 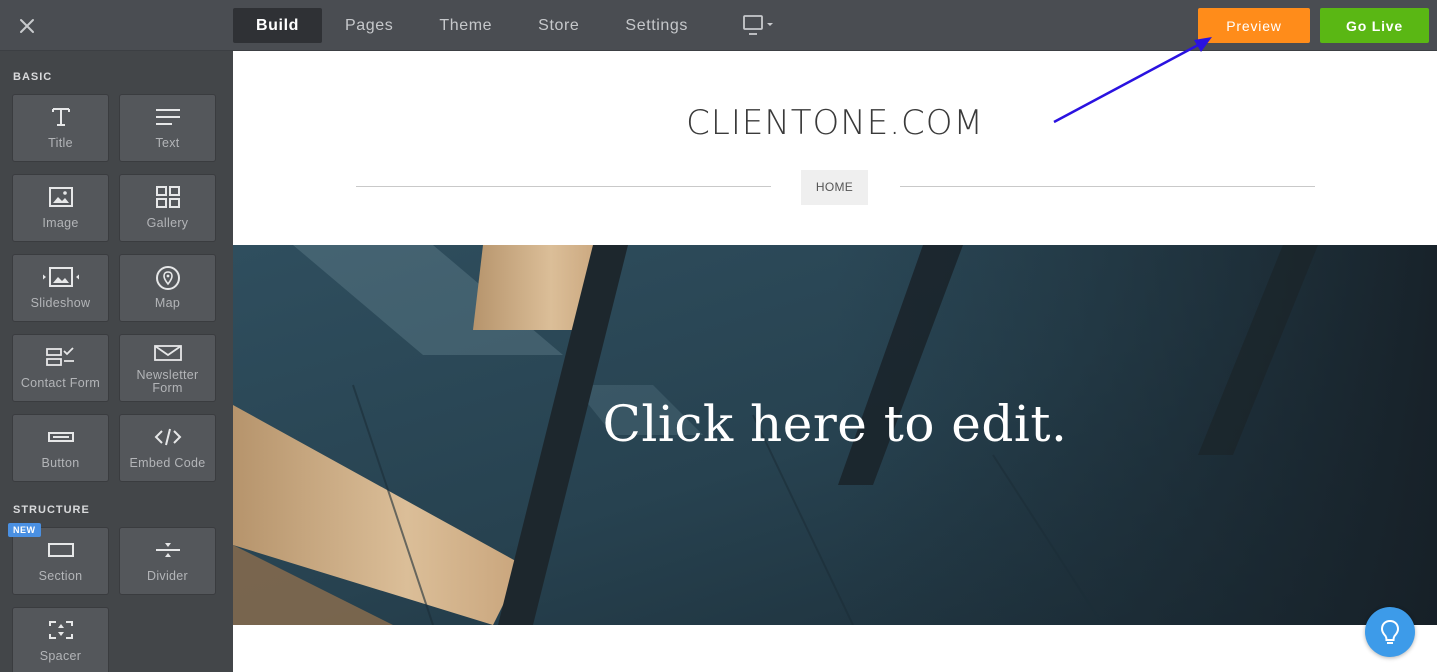 What do you see at coordinates (558, 25) in the screenshot?
I see `tab-store: Store` at bounding box center [558, 25].